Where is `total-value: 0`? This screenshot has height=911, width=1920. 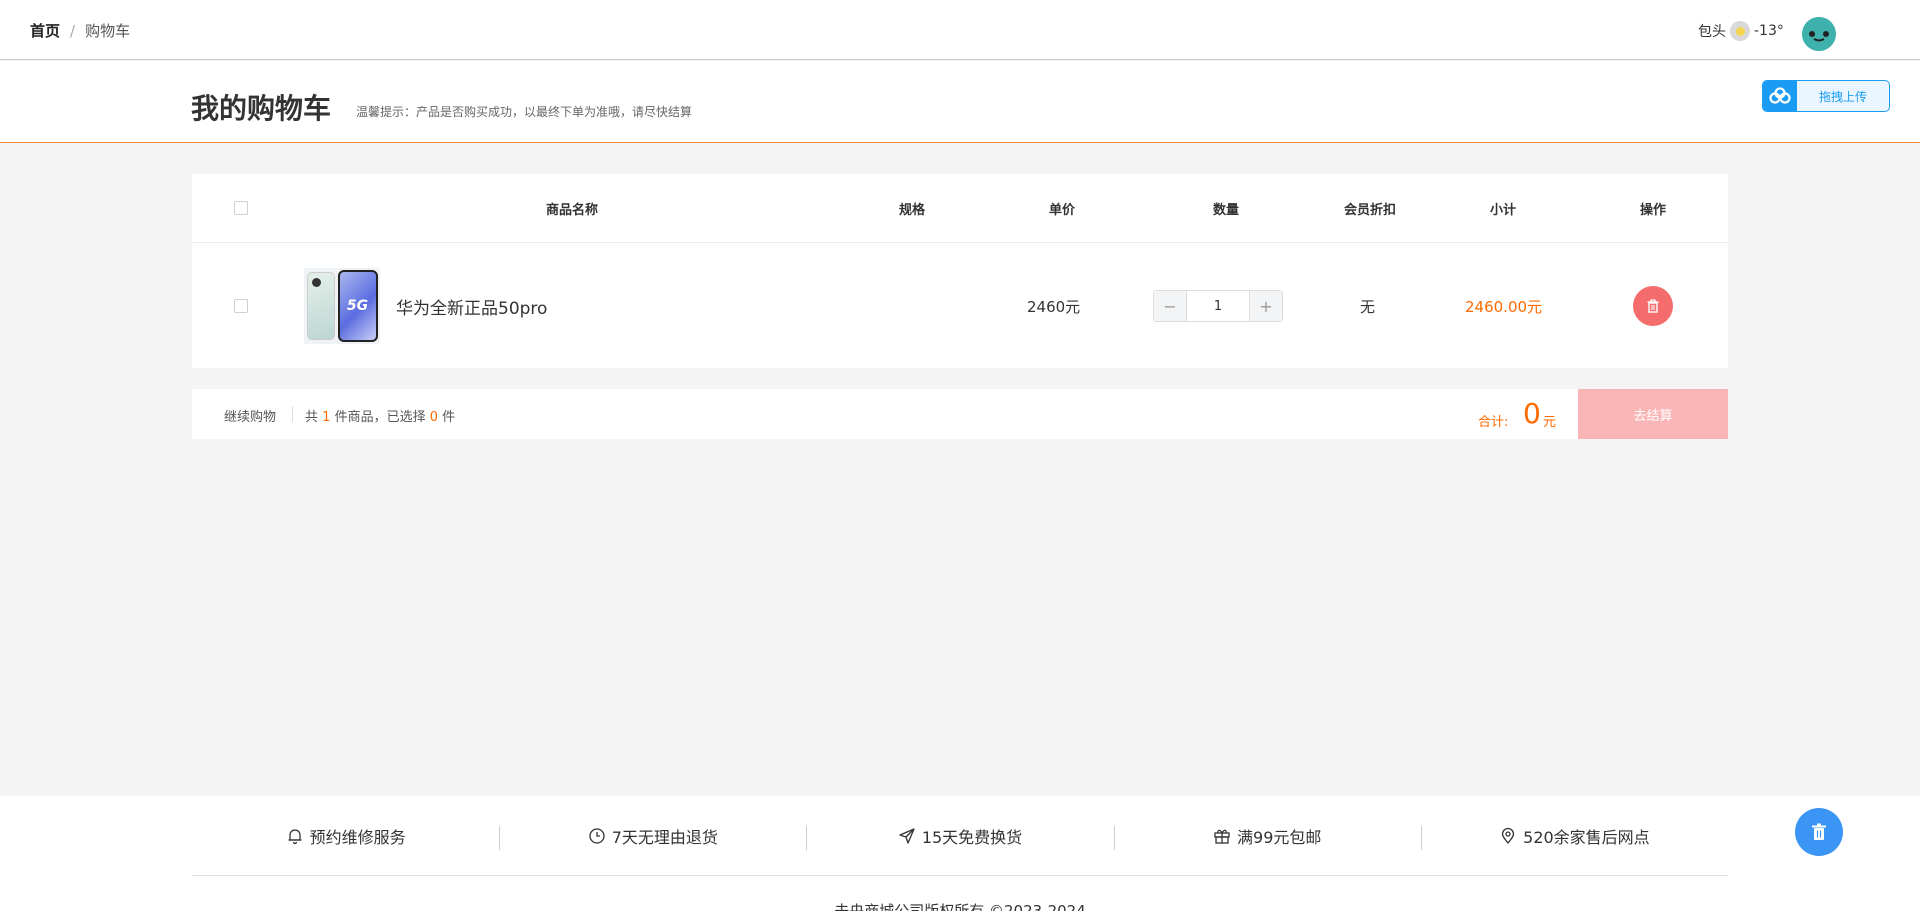
total-value: 0 is located at coordinates (1532, 413).